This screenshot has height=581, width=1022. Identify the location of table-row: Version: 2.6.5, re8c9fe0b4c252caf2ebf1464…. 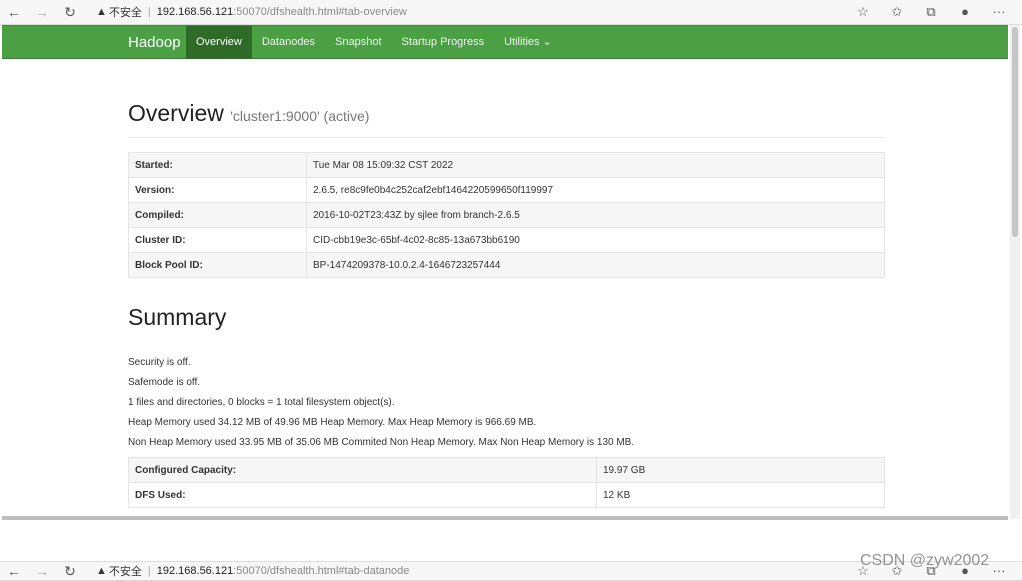
(506, 190).